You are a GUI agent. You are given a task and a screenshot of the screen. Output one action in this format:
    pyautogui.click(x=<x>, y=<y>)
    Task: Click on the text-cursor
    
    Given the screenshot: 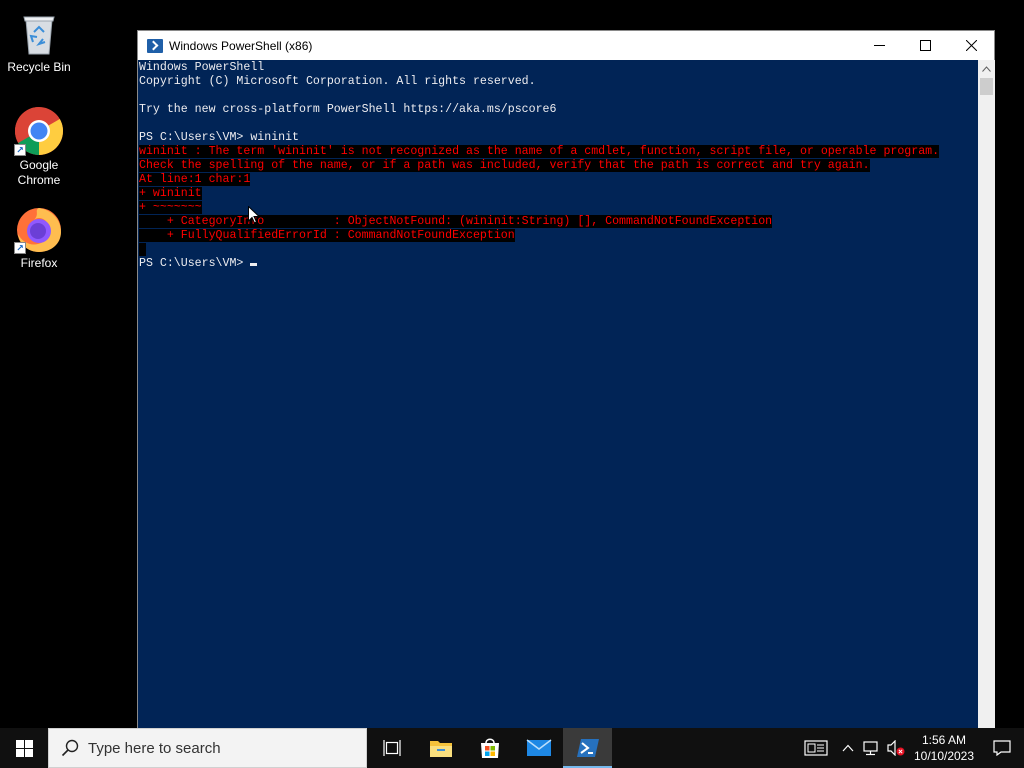 What is the action you would take?
    pyautogui.click(x=254, y=264)
    